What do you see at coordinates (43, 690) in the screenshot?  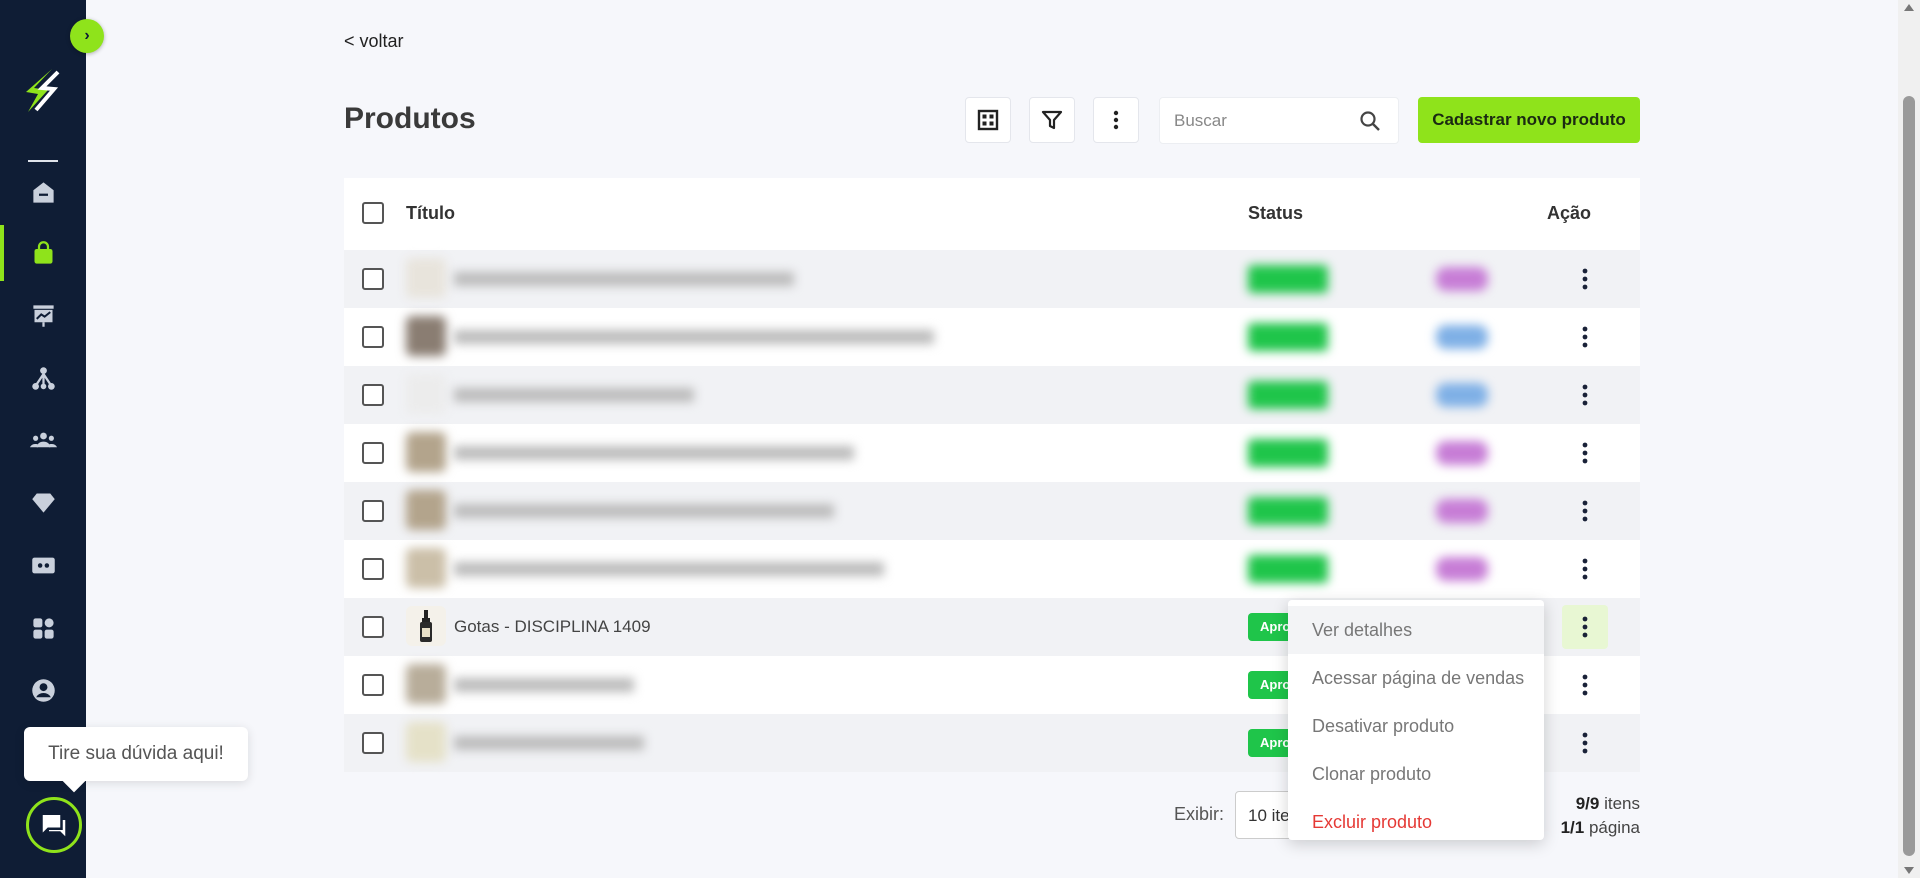 I see `sidebar-item-profile` at bounding box center [43, 690].